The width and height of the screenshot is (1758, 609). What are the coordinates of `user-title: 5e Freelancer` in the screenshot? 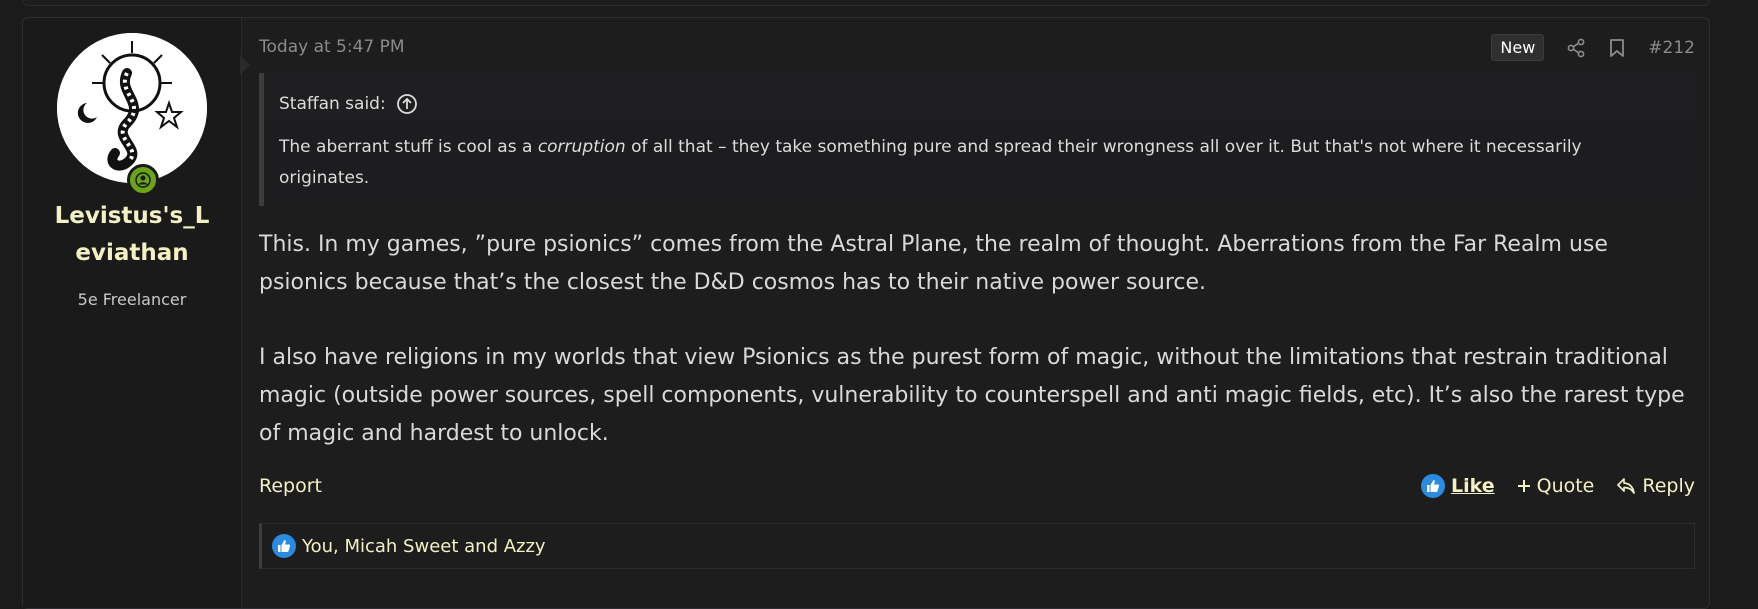 It's located at (132, 299).